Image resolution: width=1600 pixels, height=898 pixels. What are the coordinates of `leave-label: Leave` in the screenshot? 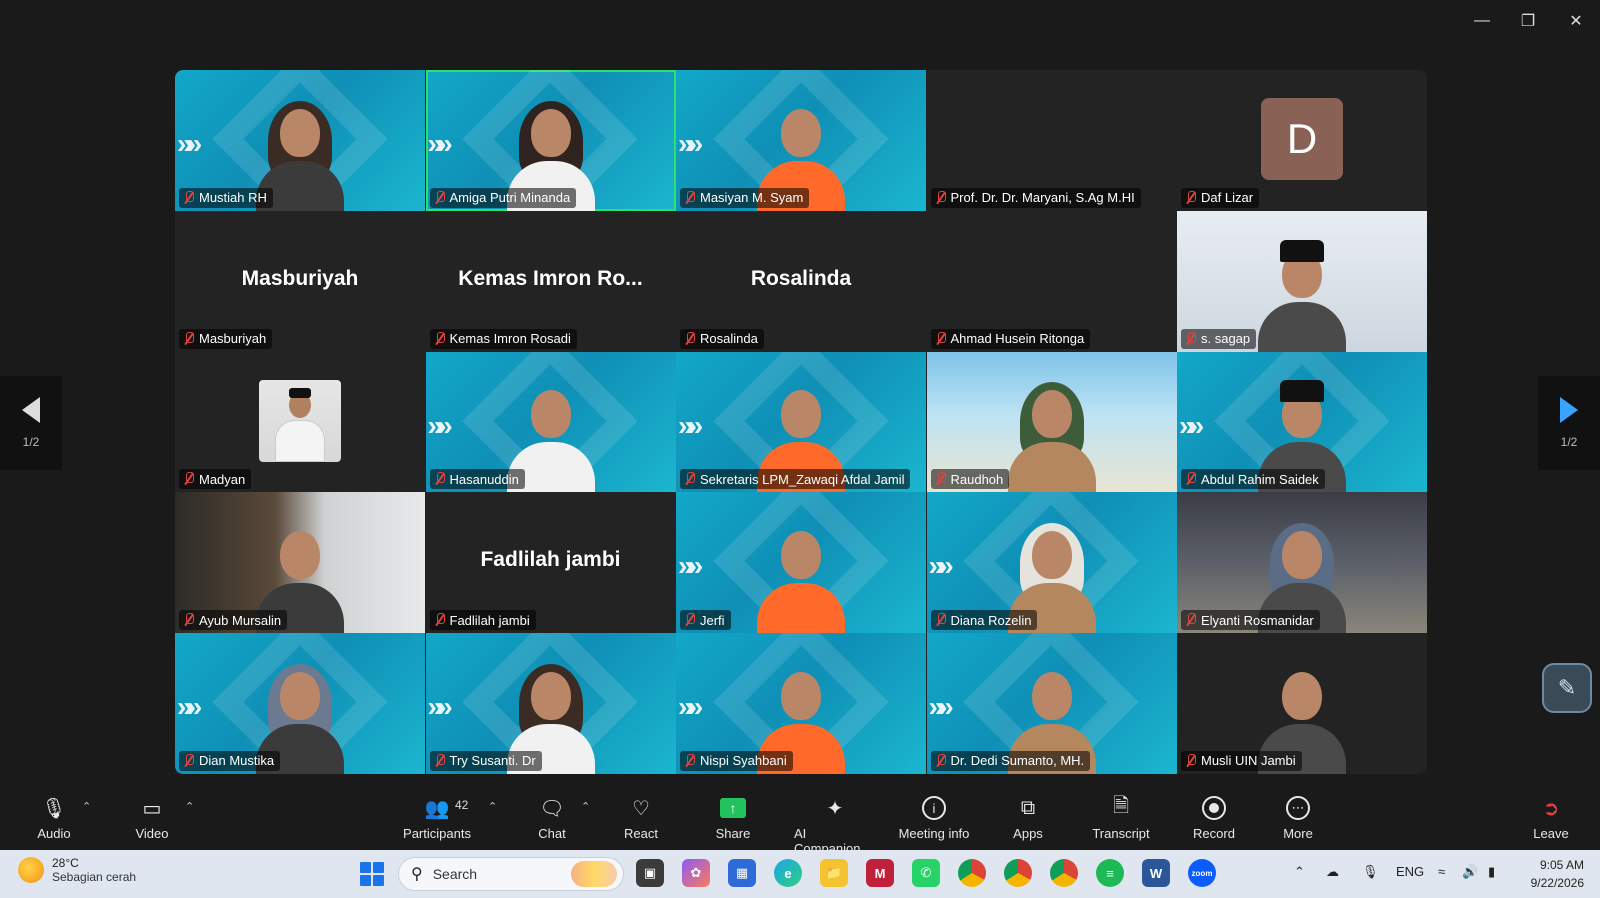 It's located at (1551, 833).